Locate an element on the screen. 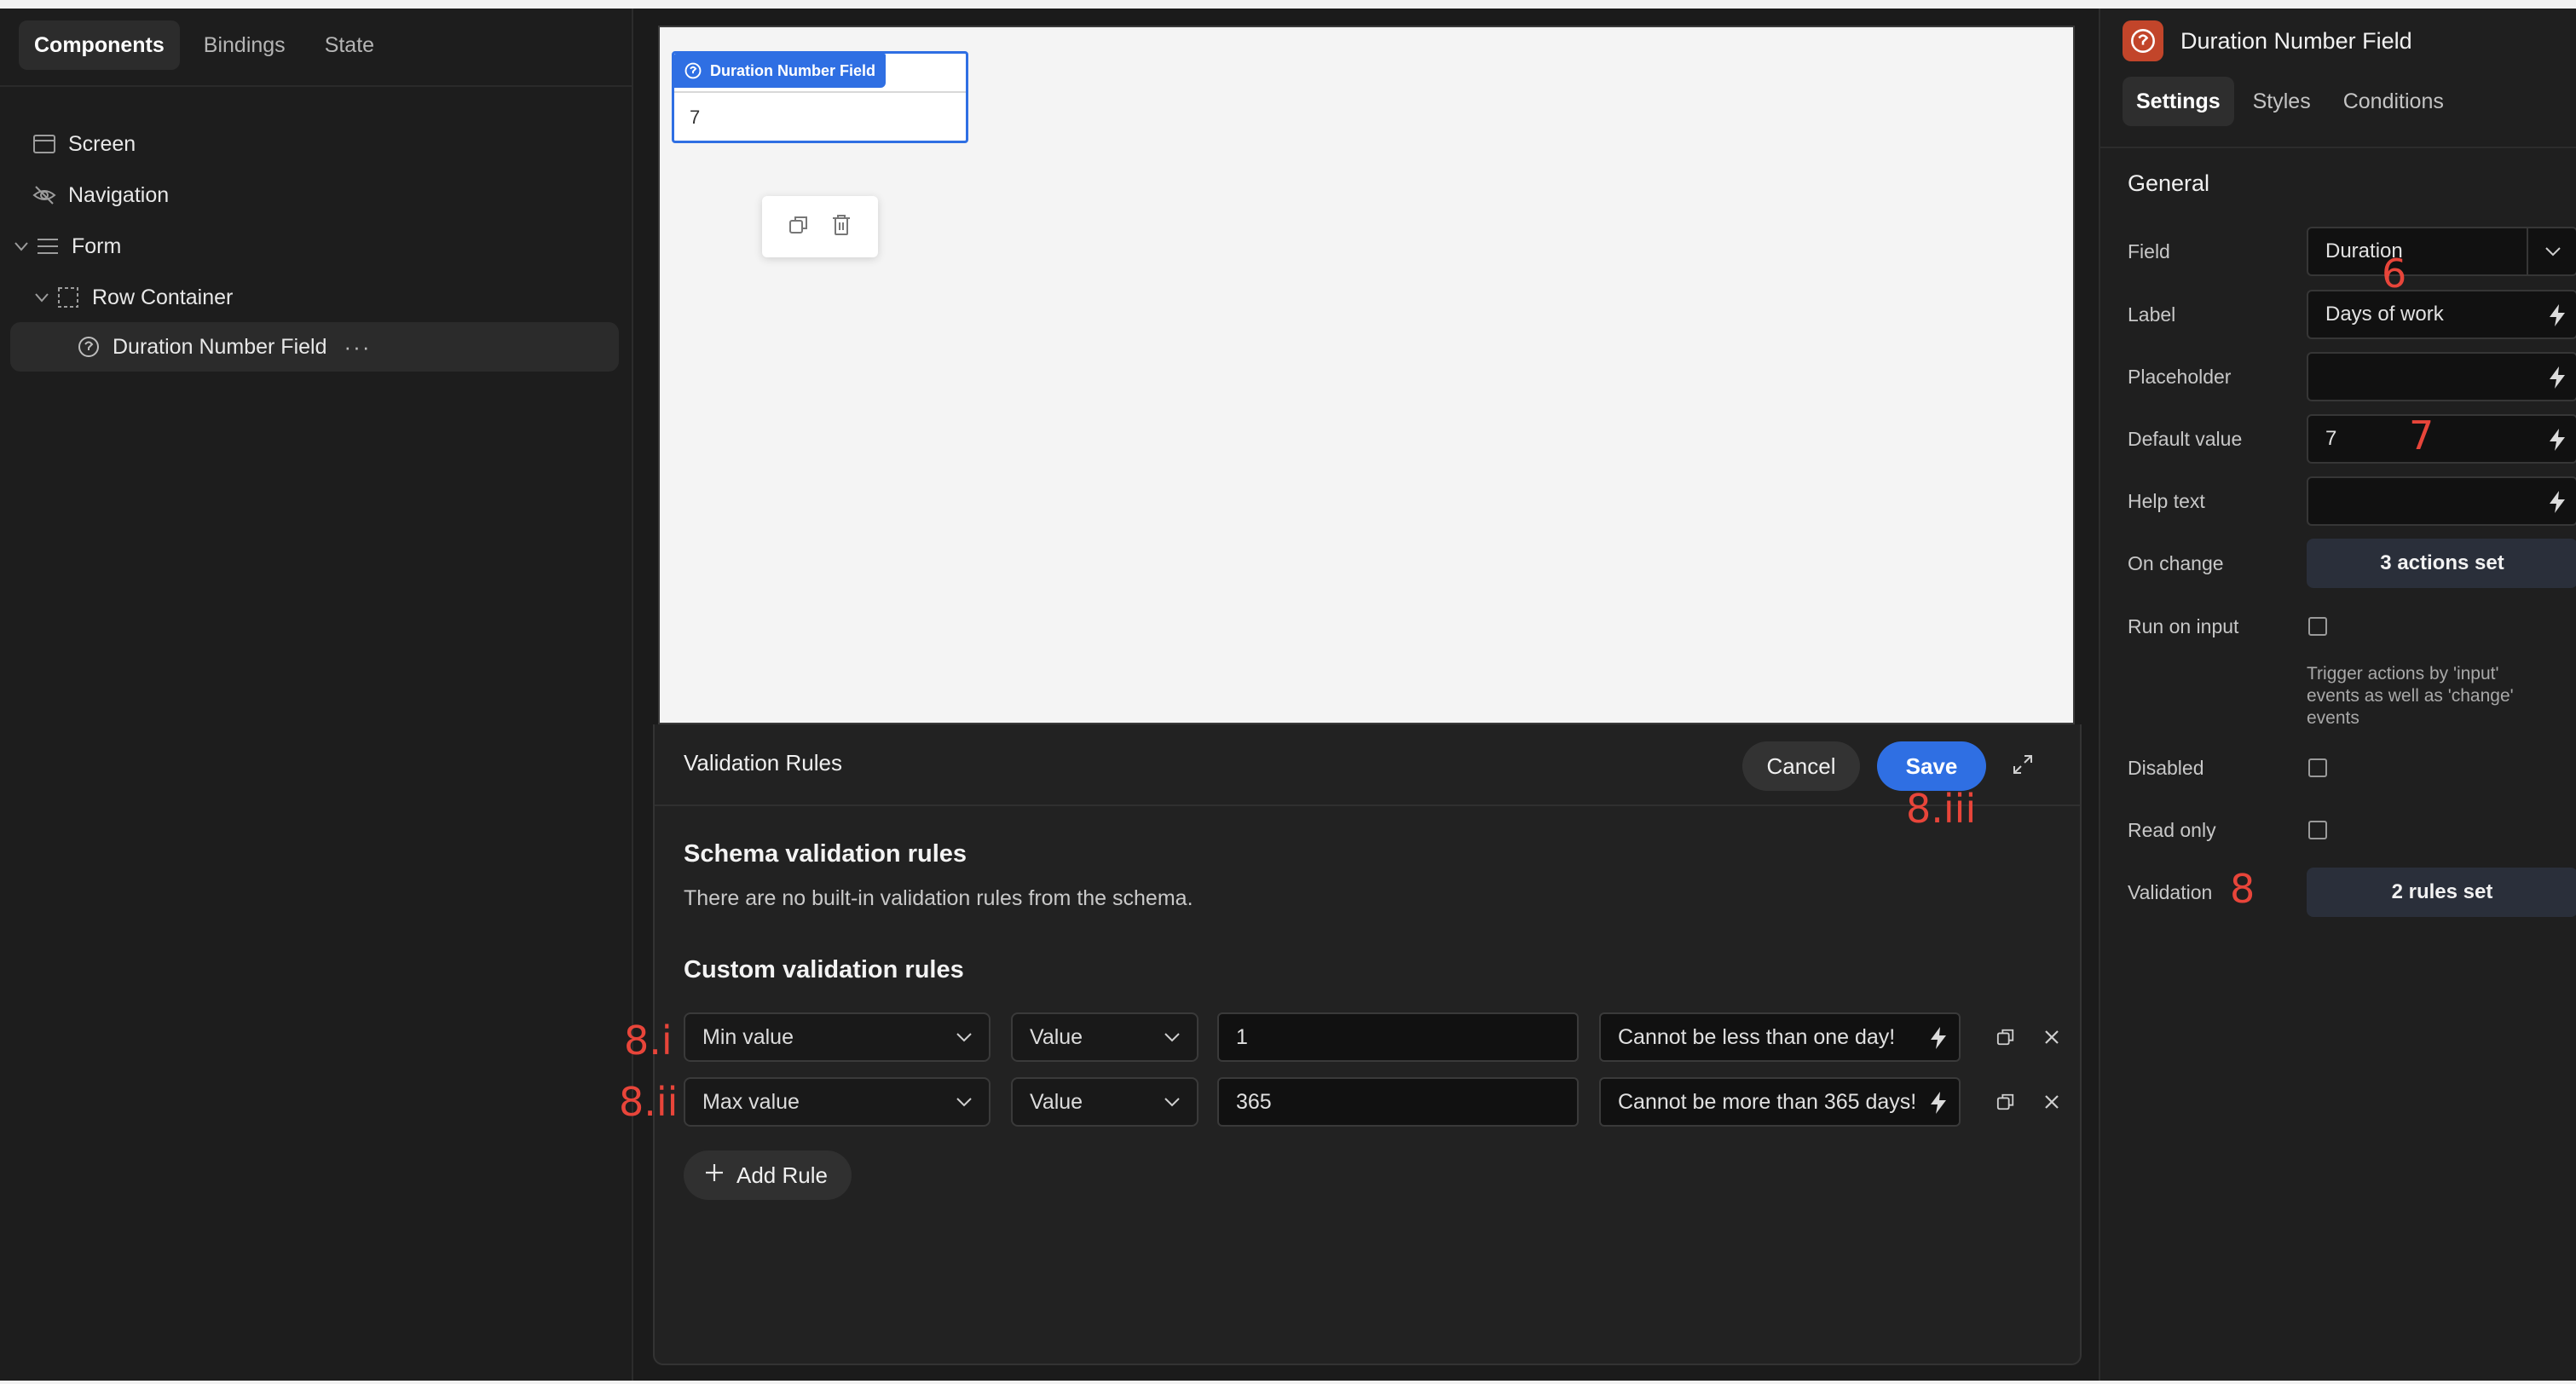  component-badge is located at coordinates (2143, 40).